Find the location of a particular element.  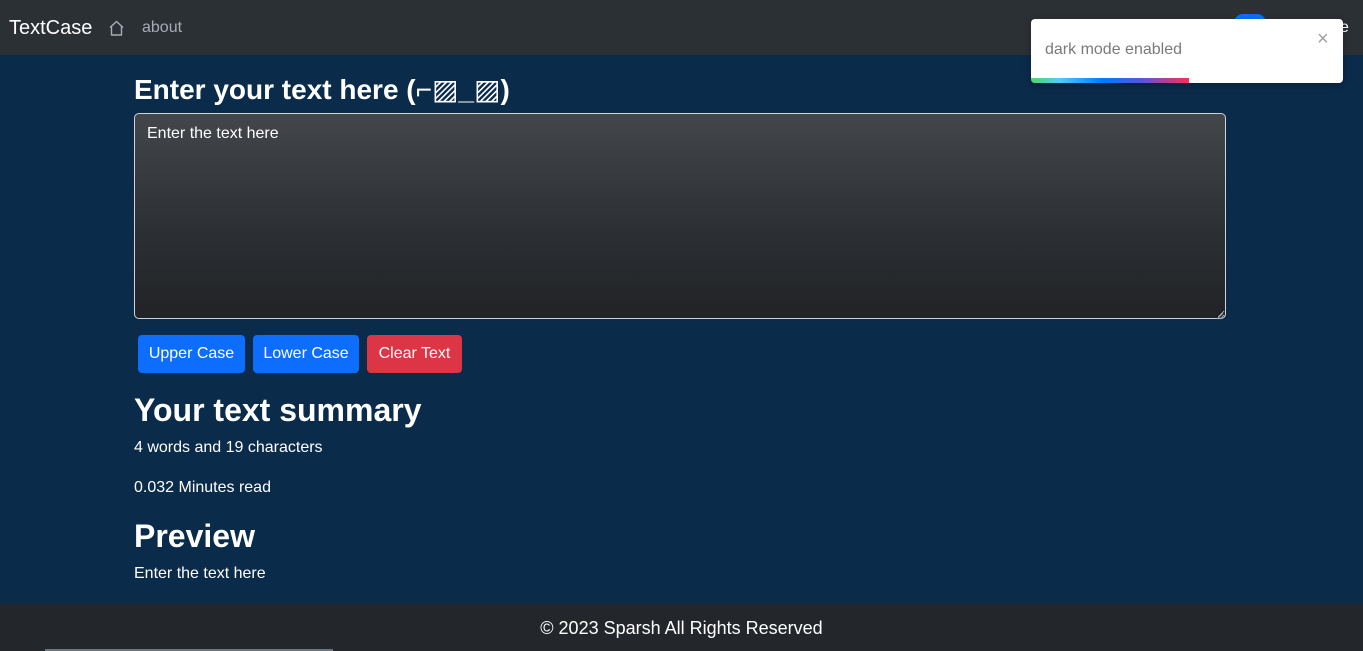

resize-grip-icon is located at coordinates (1219, 313).